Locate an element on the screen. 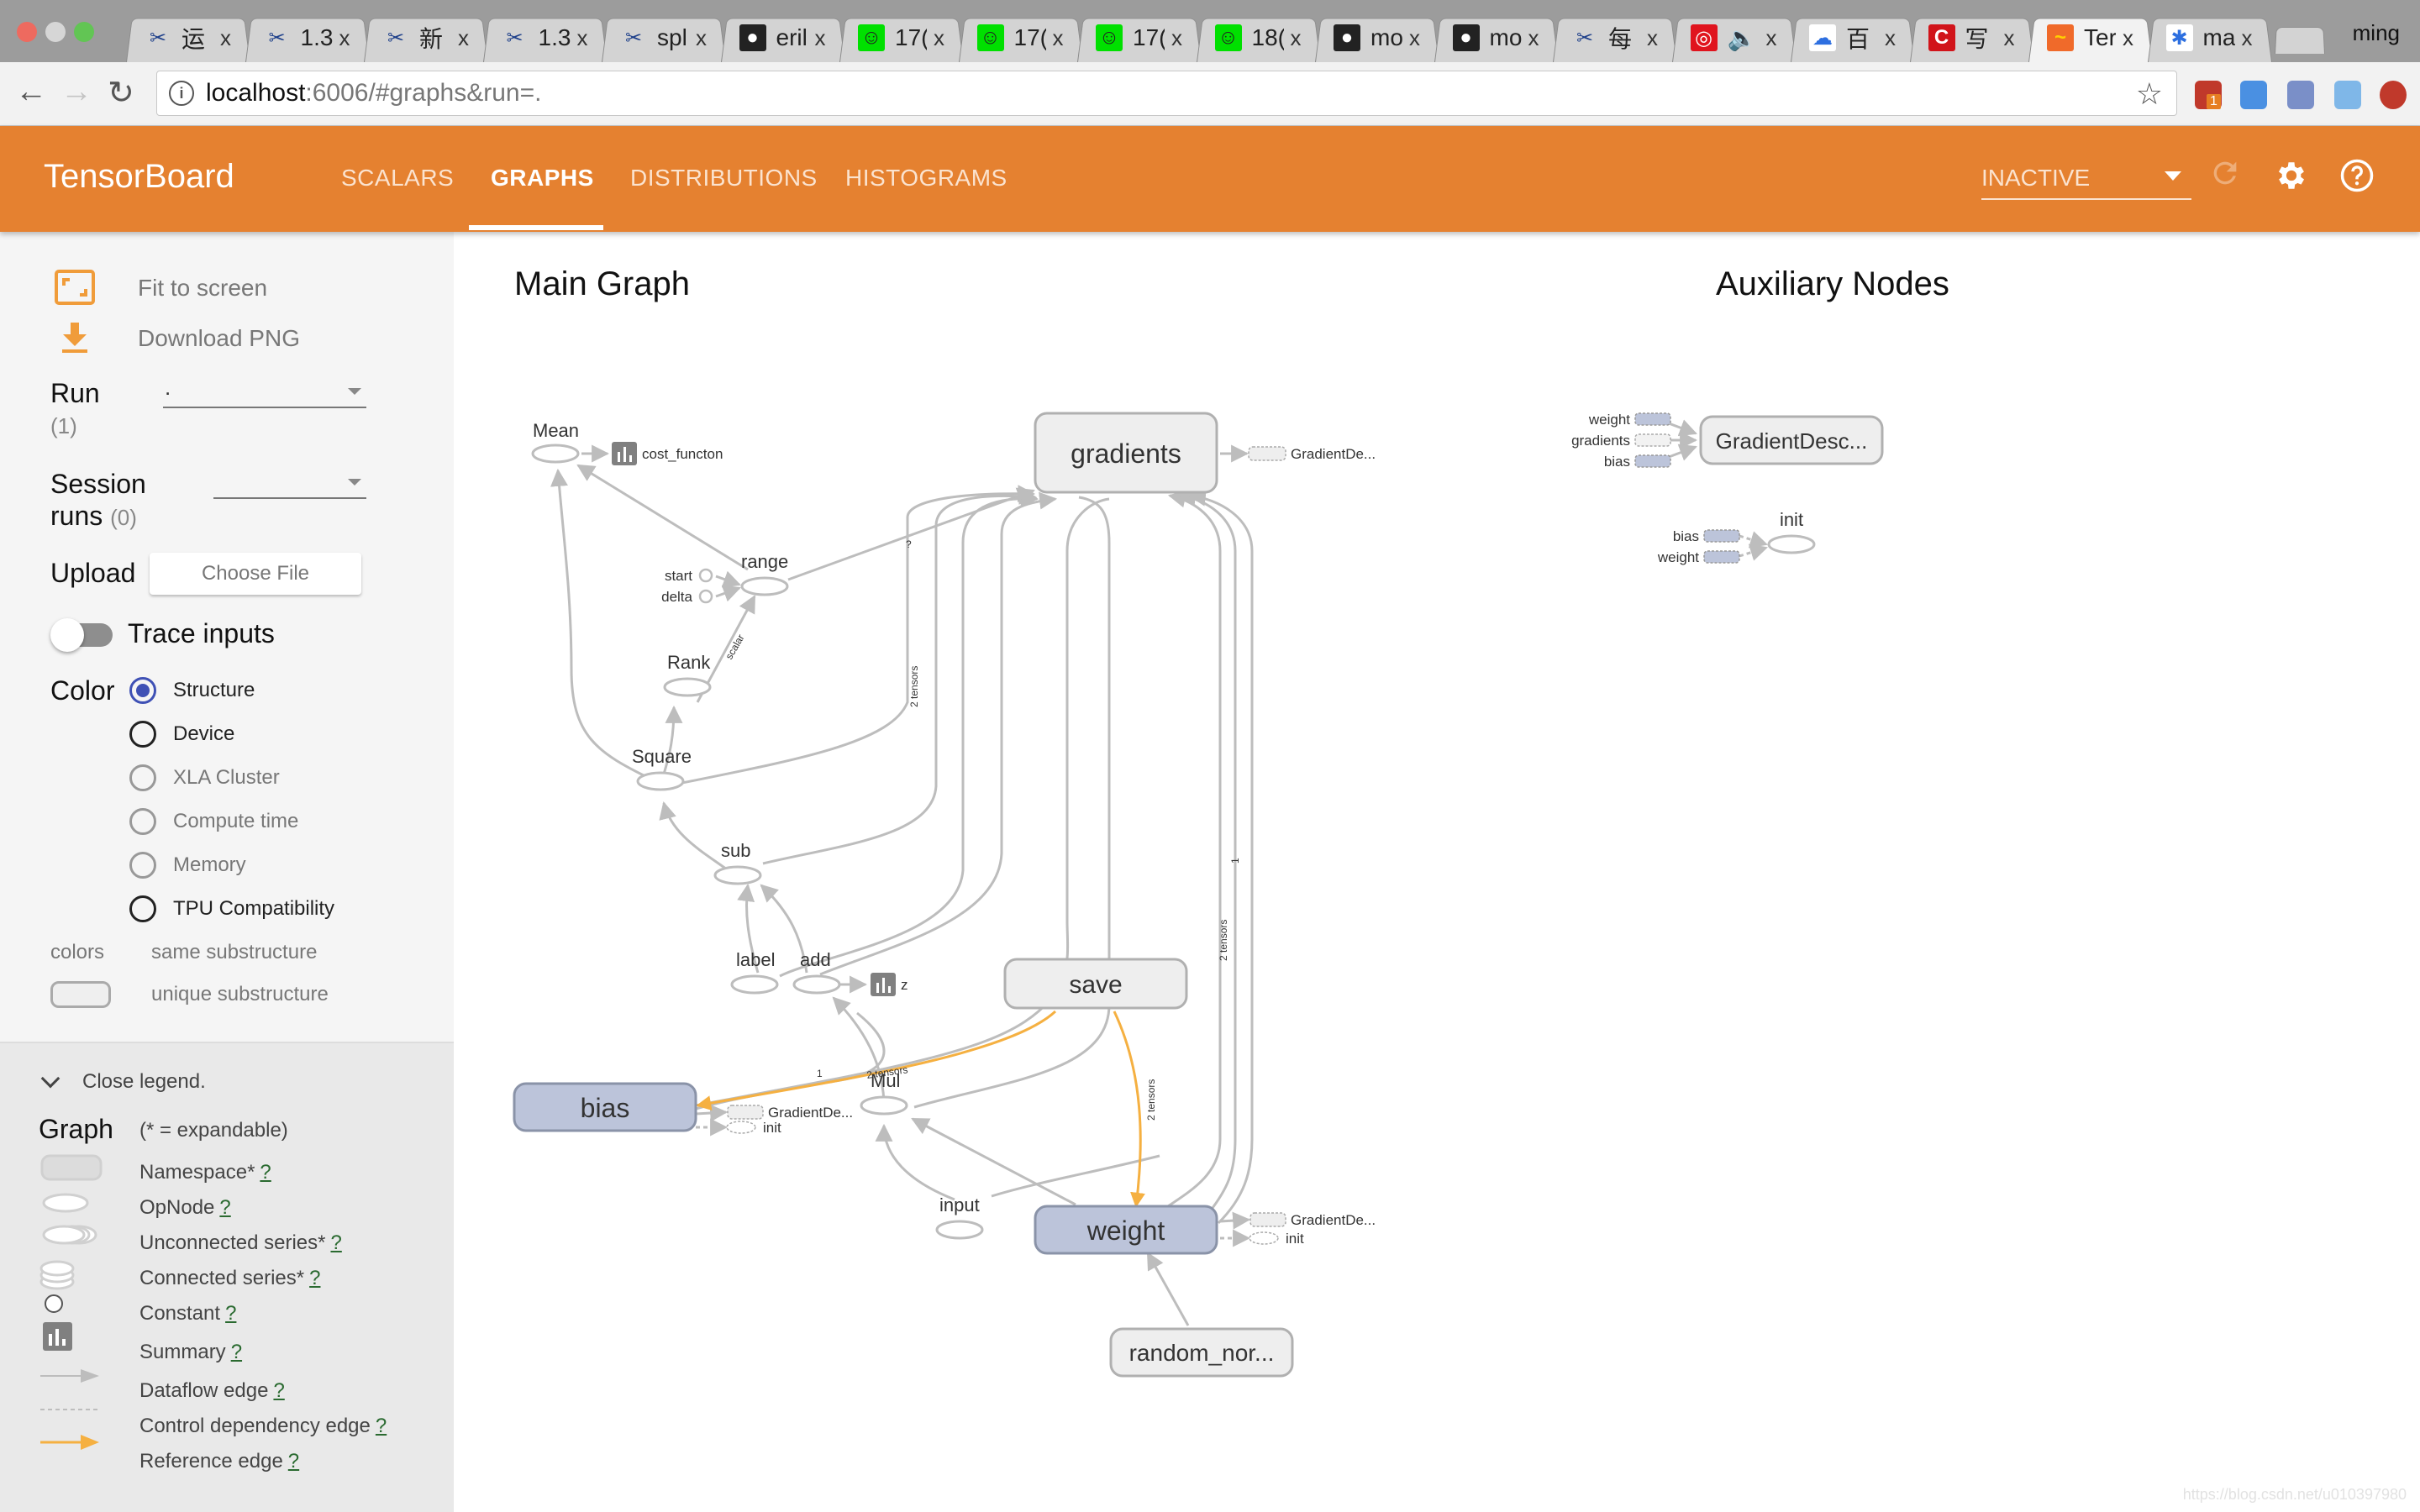 The height and width of the screenshot is (1512, 2420). node-delta: delta is located at coordinates (687, 597).